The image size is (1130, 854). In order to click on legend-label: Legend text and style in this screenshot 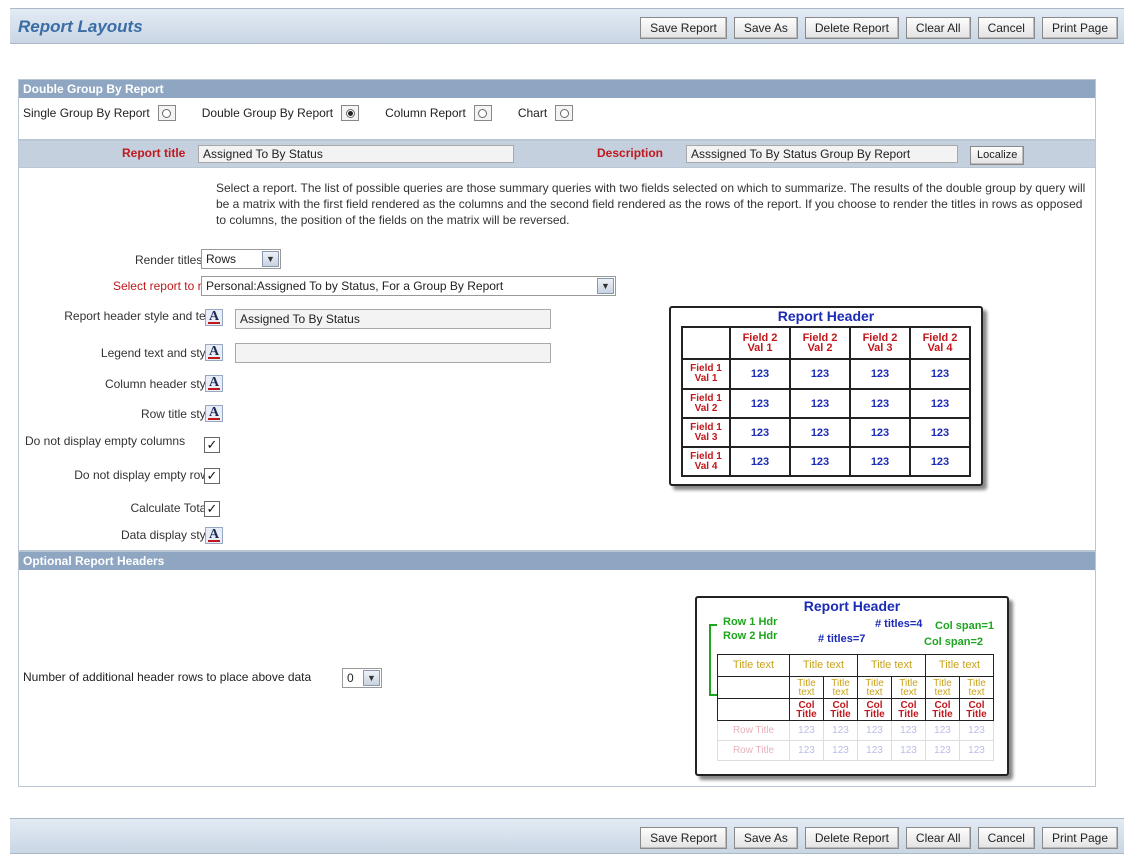, I will do `click(157, 353)`.